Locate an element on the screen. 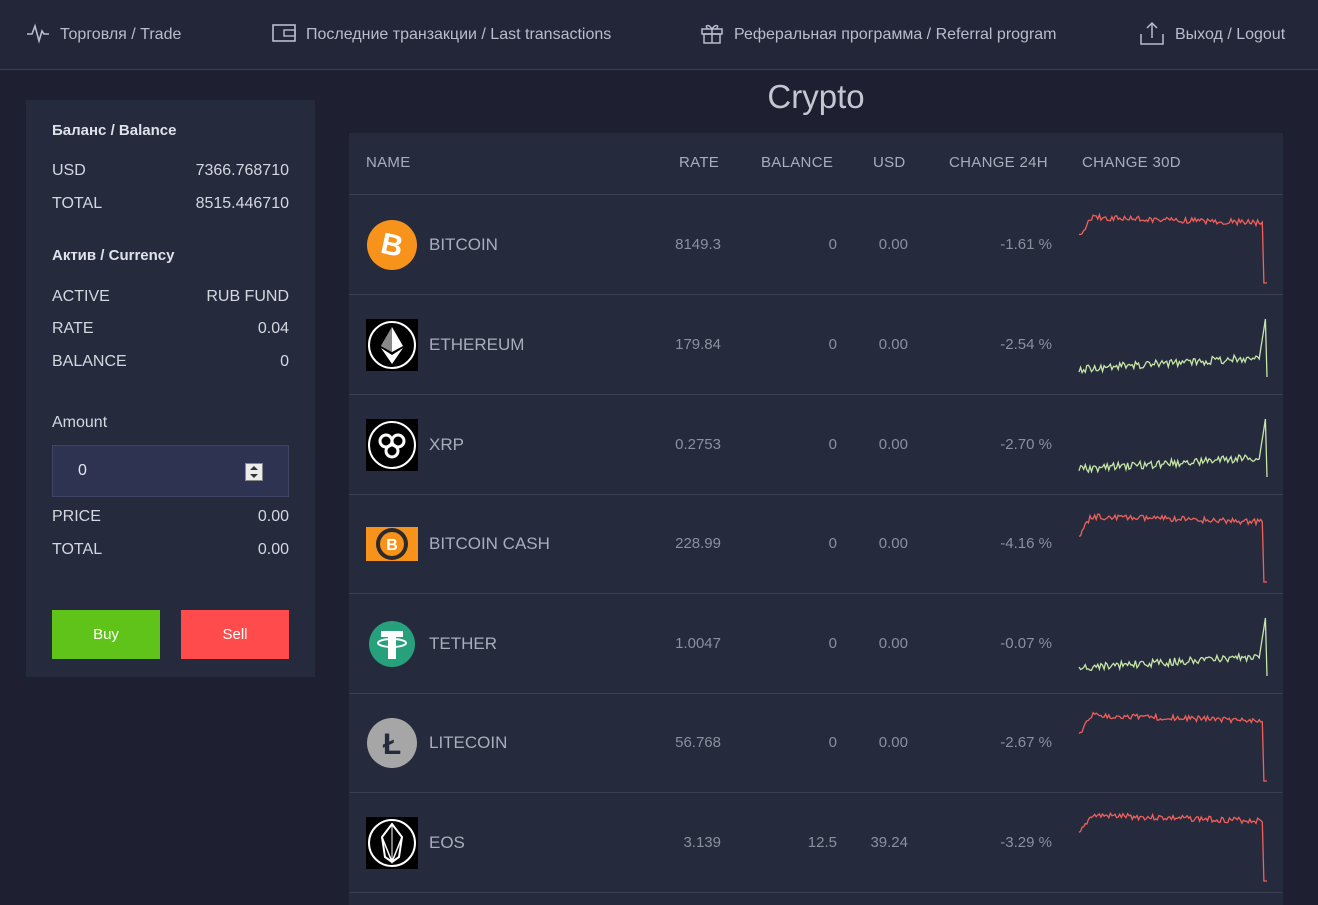 This screenshot has width=1318, height=905. eos-icon is located at coordinates (392, 843).